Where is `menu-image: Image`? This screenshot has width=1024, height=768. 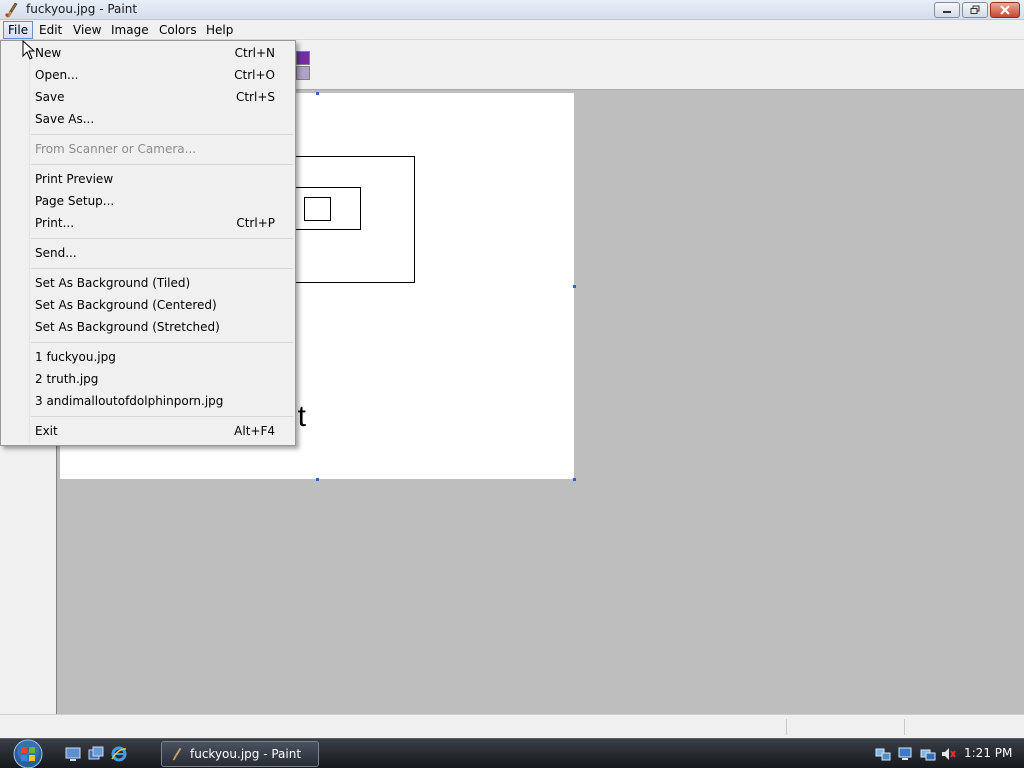
menu-image: Image is located at coordinates (130, 30).